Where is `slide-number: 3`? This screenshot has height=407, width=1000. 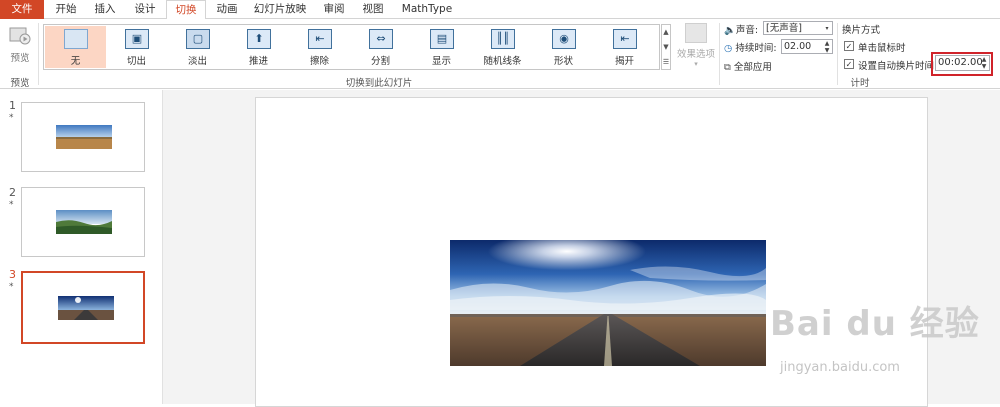
slide-number: 3 is located at coordinates (12, 274).